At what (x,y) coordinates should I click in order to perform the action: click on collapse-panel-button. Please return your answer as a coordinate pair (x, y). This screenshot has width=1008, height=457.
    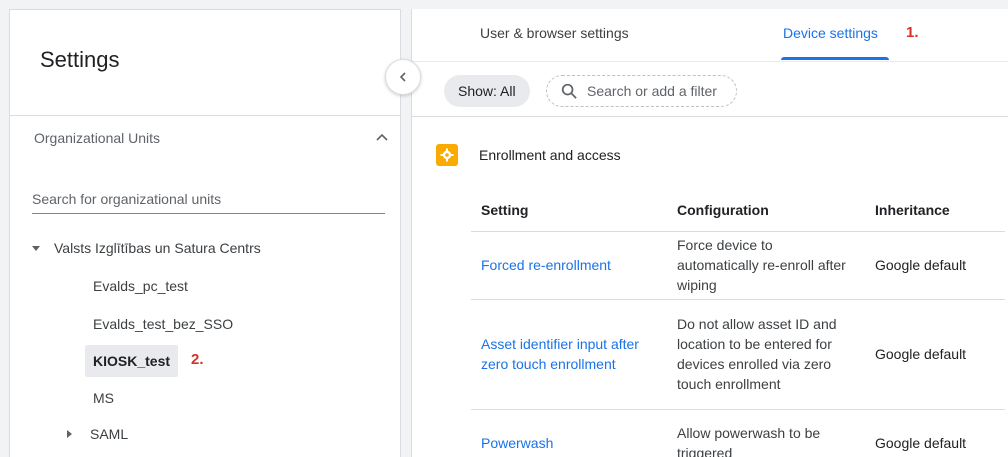
    Looking at the image, I should click on (403, 77).